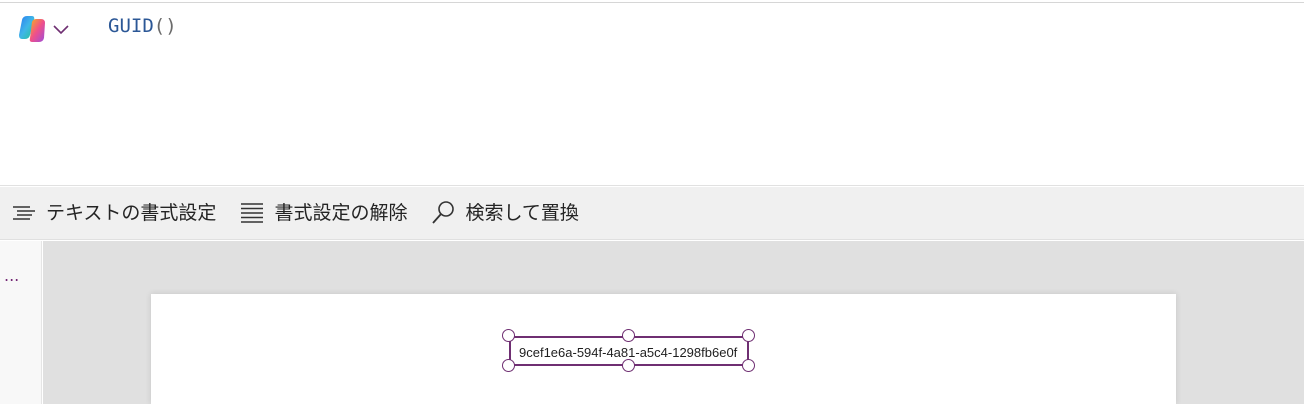 Image resolution: width=1304 pixels, height=404 pixels. Describe the element at coordinates (48, 29) in the screenshot. I see `copilot-button` at that location.